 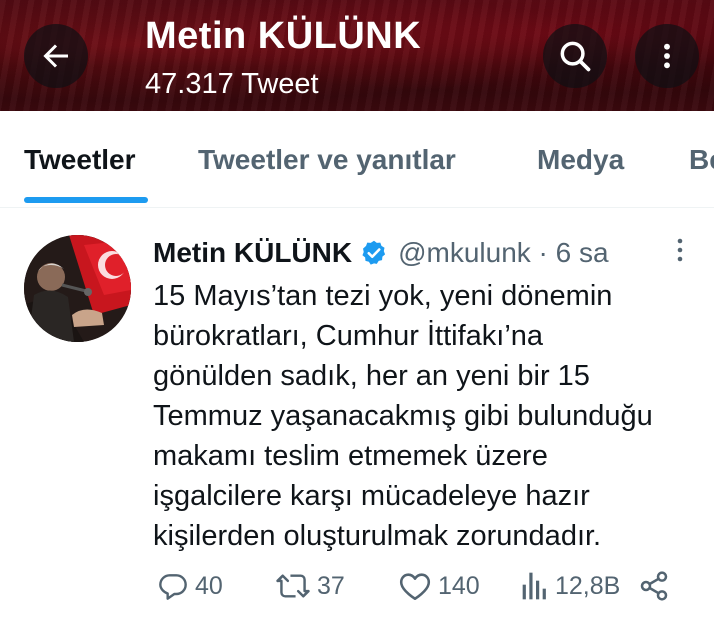 What do you see at coordinates (357, 590) in the screenshot?
I see `tweet-actions: 40 37 140 12,8B` at bounding box center [357, 590].